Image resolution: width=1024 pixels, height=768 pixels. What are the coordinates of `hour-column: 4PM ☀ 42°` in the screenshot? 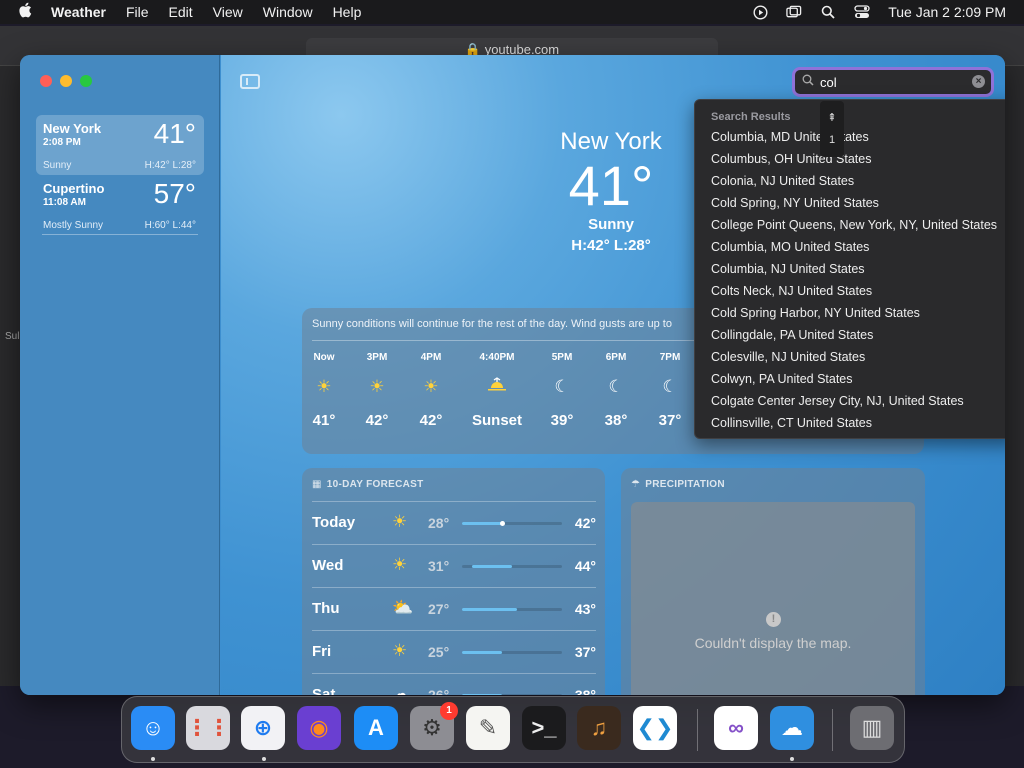 It's located at (431, 390).